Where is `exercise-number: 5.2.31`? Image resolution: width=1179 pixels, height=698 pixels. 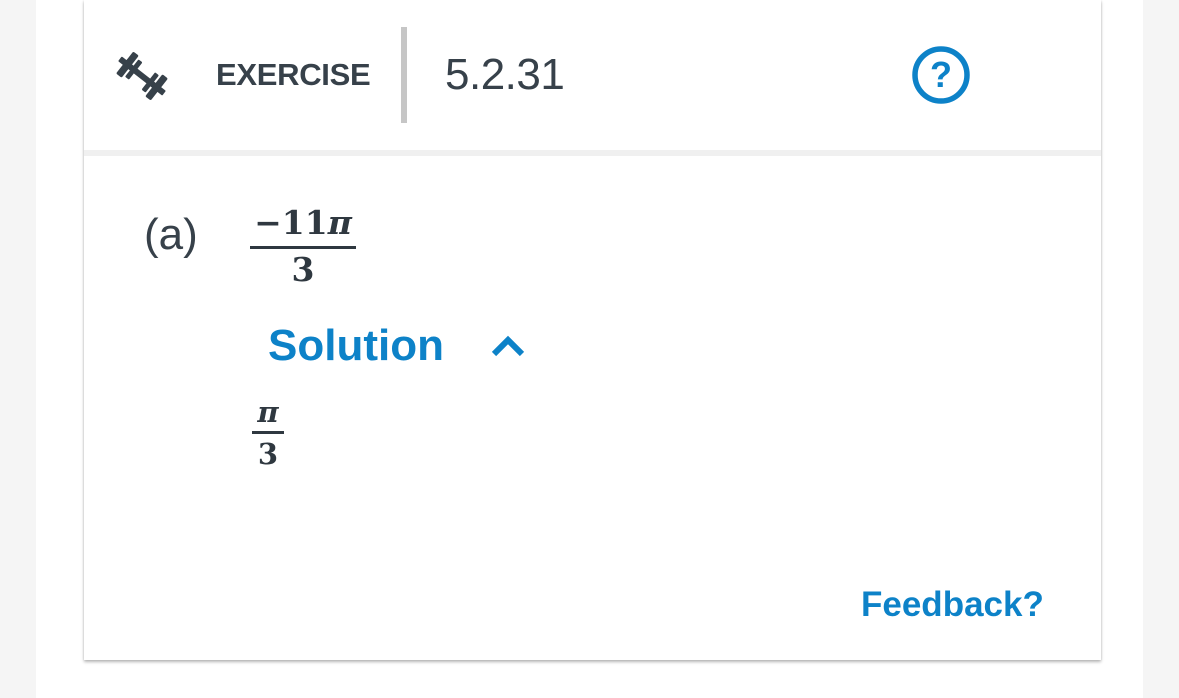 exercise-number: 5.2.31 is located at coordinates (505, 74).